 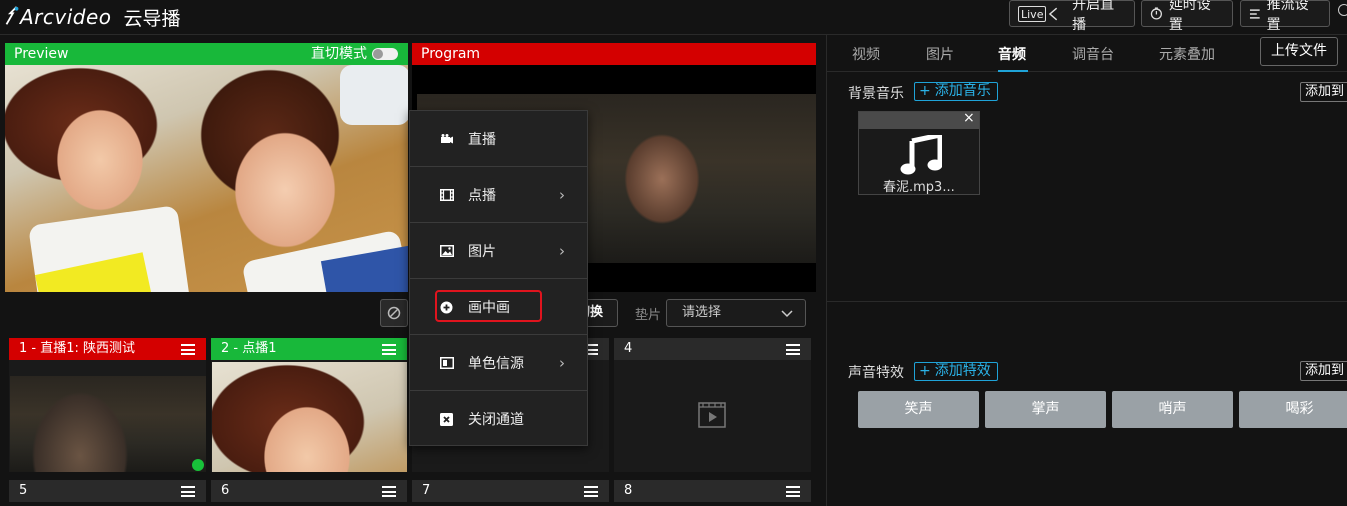 I want to click on start-live-label: 开启直播, so click(x=1093, y=16).